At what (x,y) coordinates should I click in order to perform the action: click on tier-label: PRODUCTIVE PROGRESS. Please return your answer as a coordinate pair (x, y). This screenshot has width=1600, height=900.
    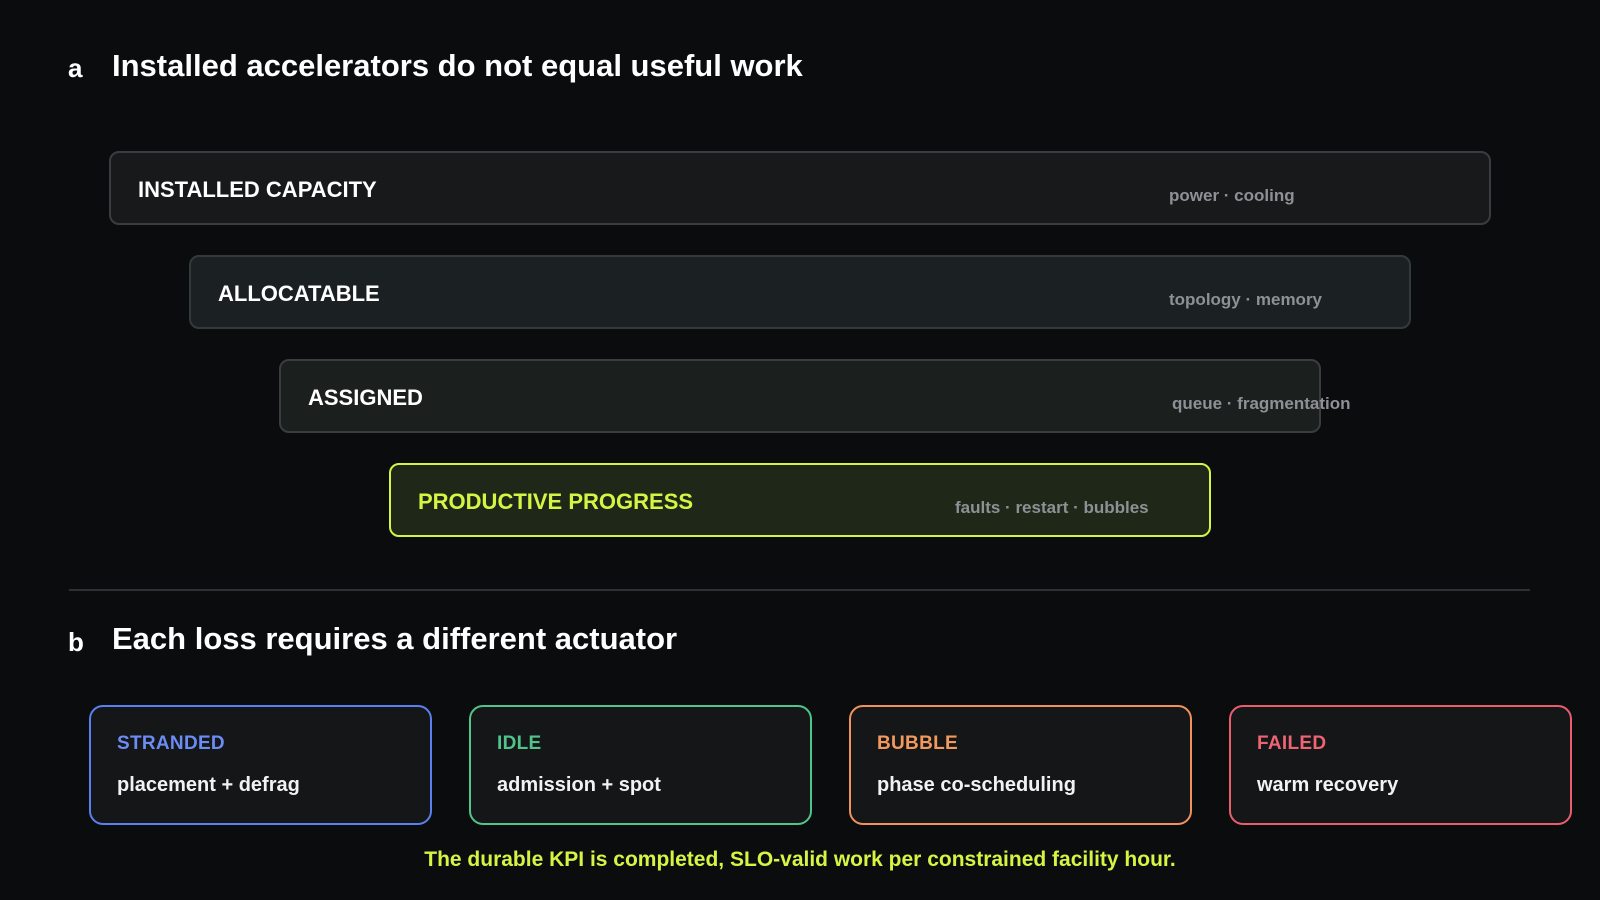
    Looking at the image, I should click on (556, 501).